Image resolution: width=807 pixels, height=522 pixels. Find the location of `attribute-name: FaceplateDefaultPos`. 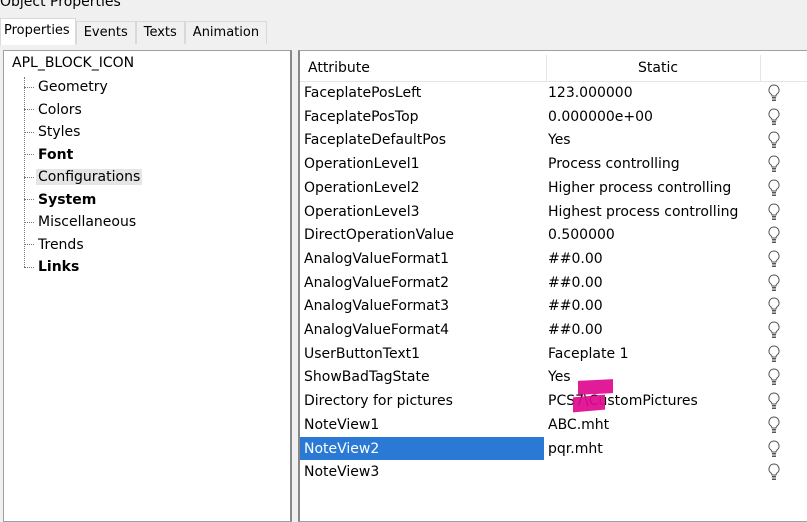

attribute-name: FaceplateDefaultPos is located at coordinates (424, 139).